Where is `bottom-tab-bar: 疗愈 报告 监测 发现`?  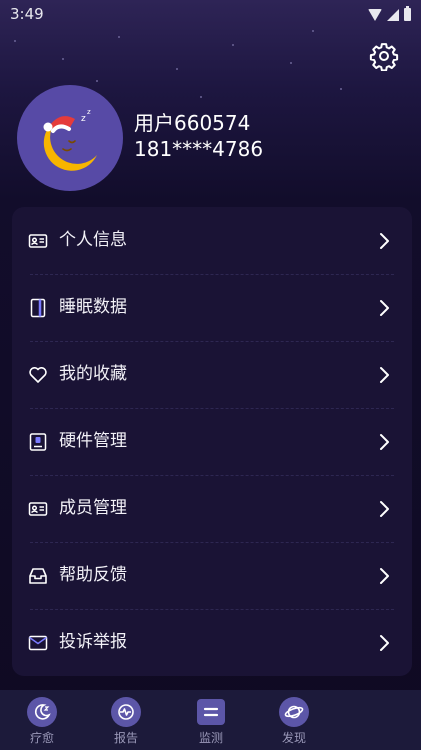 bottom-tab-bar: 疗愈 报告 监测 发现 is located at coordinates (210, 720).